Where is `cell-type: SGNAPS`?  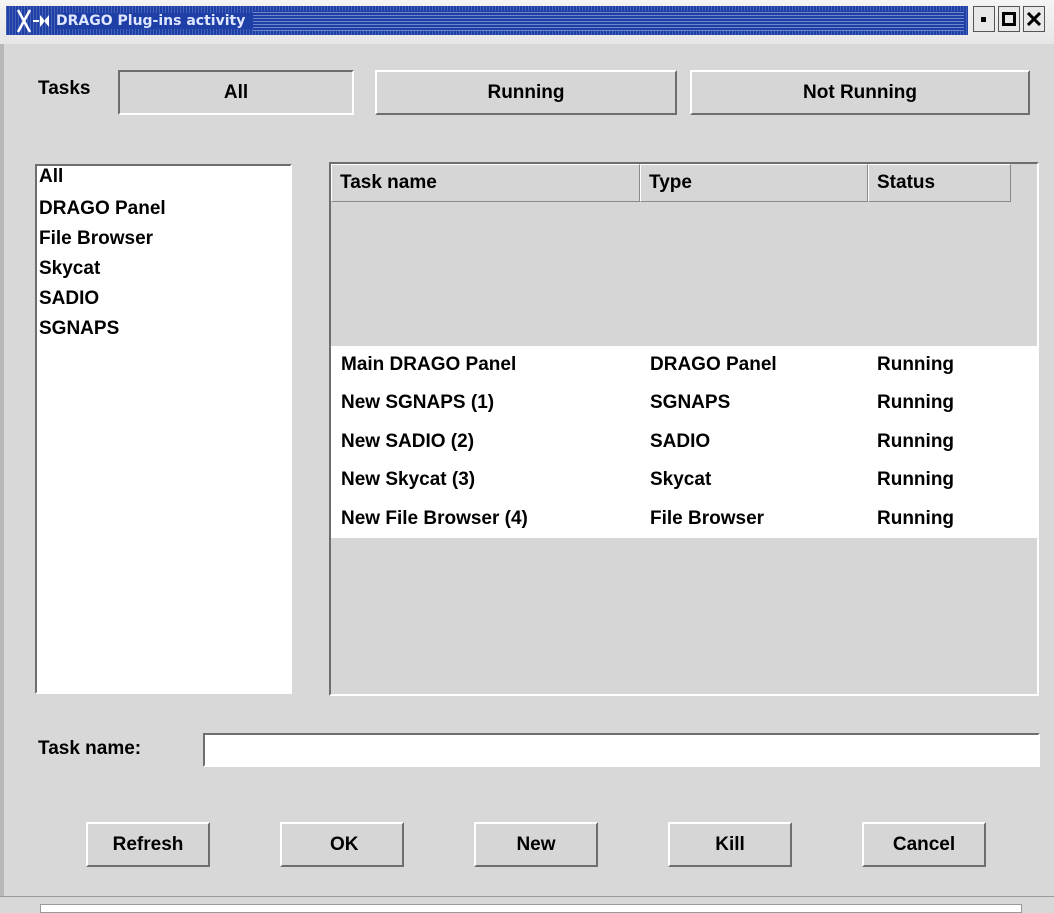
cell-type: SGNAPS is located at coordinates (690, 403).